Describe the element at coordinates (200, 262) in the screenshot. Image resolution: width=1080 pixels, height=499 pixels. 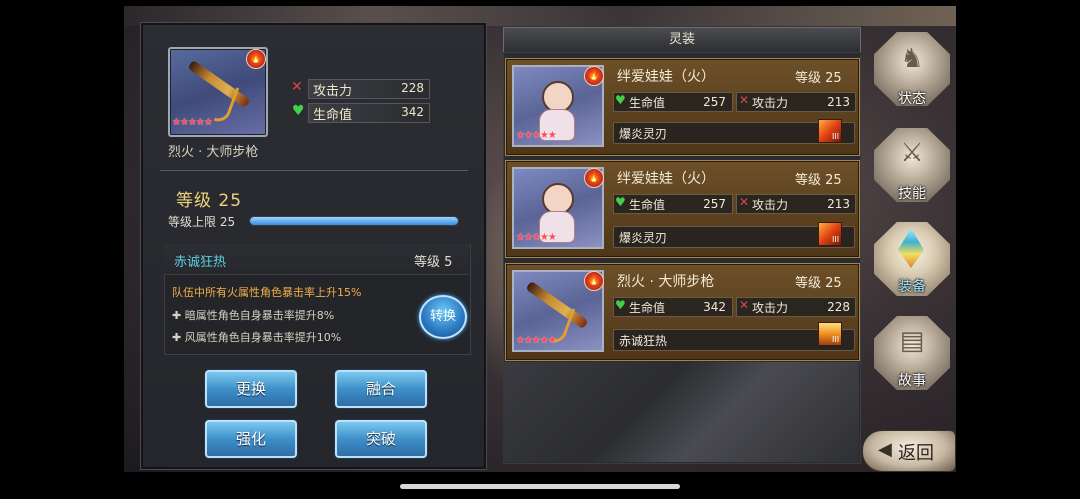
I see `skill-name: 赤诚狂热` at that location.